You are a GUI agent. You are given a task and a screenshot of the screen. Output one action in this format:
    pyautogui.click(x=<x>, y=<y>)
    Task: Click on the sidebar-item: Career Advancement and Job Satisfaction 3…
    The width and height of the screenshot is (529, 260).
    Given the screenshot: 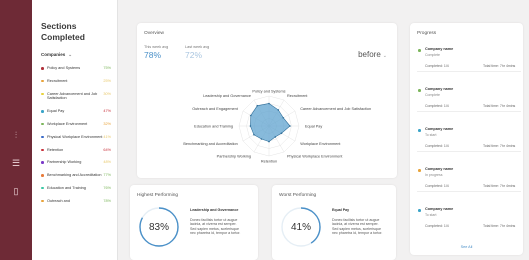 What is the action you would take?
    pyautogui.click(x=79, y=97)
    